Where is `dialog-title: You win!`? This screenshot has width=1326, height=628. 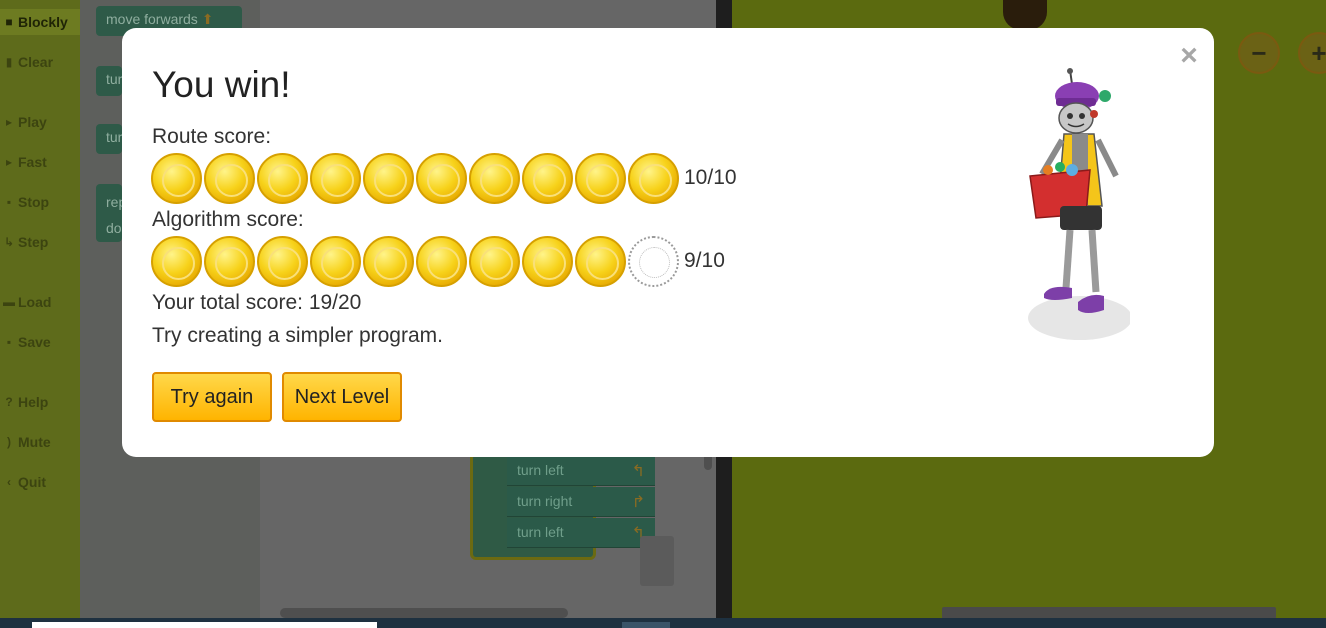 dialog-title: You win! is located at coordinates (221, 84).